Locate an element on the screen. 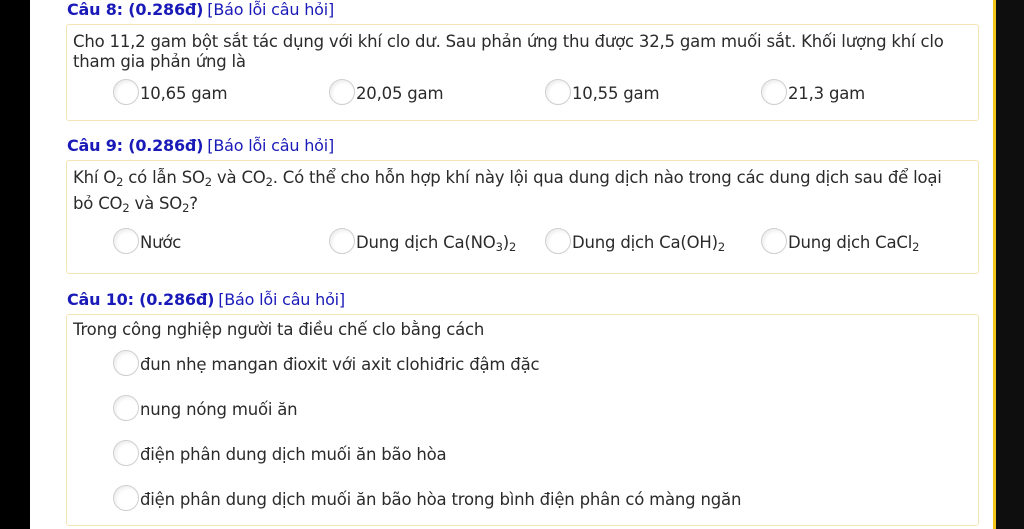 This screenshot has width=1024, height=529. question-8-report-link: [Báo lỗi câu hỏi] is located at coordinates (270, 9).